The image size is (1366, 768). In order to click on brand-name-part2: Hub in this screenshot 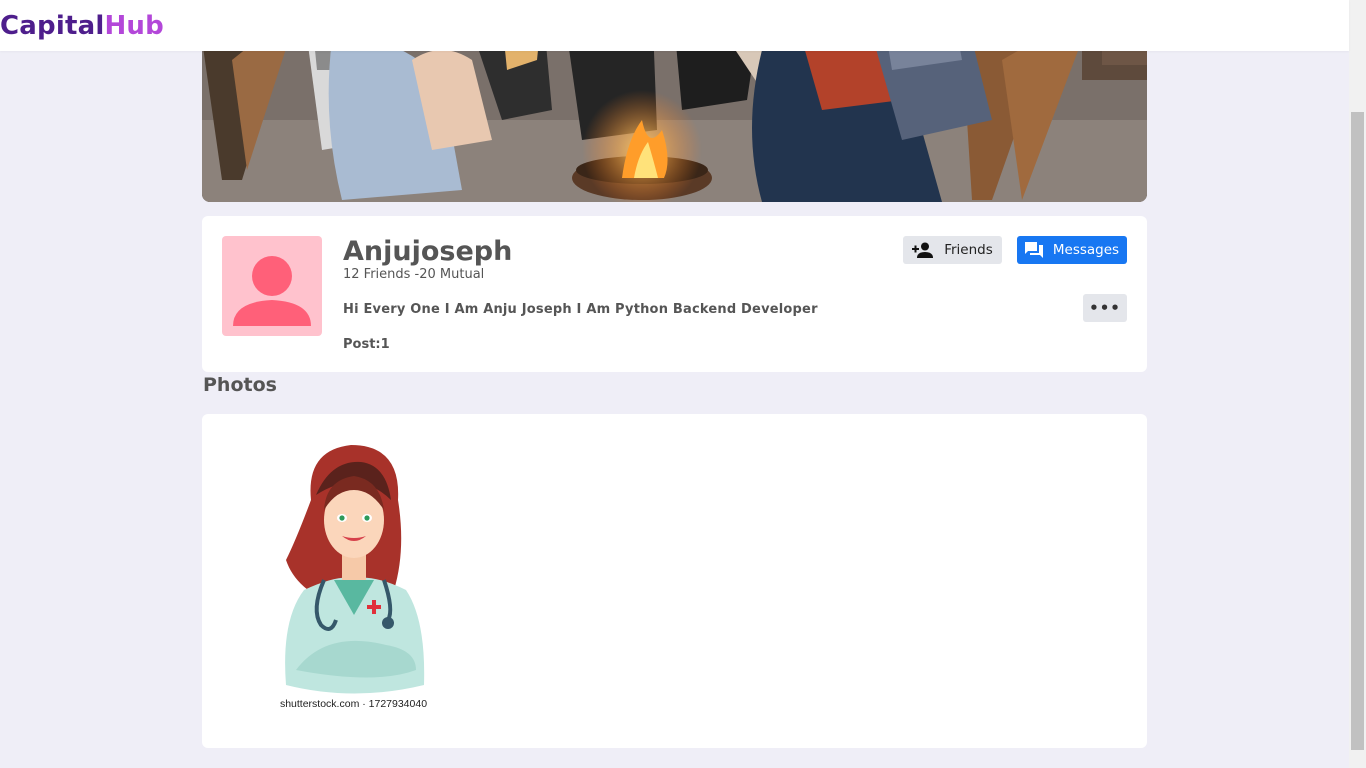, I will do `click(134, 26)`.